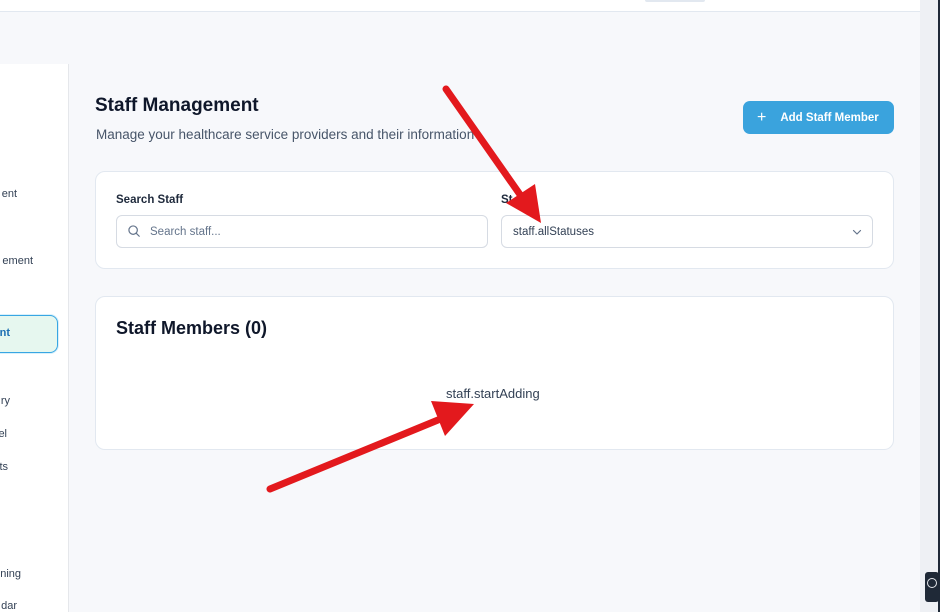  Describe the element at coordinates (675, 1) in the screenshot. I see `top-bar-pill` at that location.